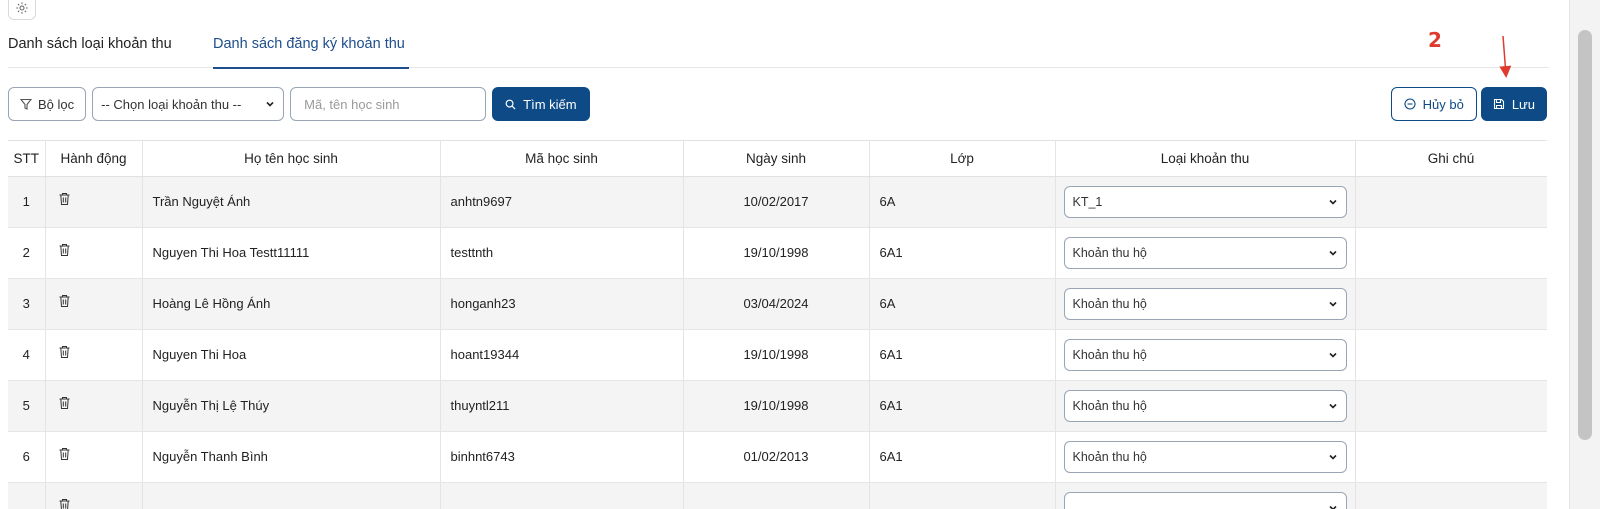 This screenshot has height=509, width=1600. I want to click on page-scrollbar, so click(1584, 254).